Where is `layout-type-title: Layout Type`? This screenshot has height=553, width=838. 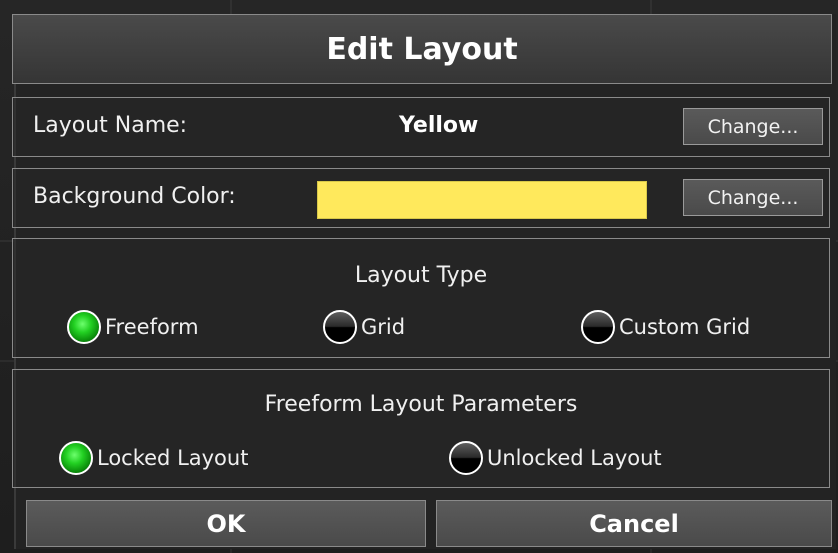 layout-type-title: Layout Type is located at coordinates (421, 275).